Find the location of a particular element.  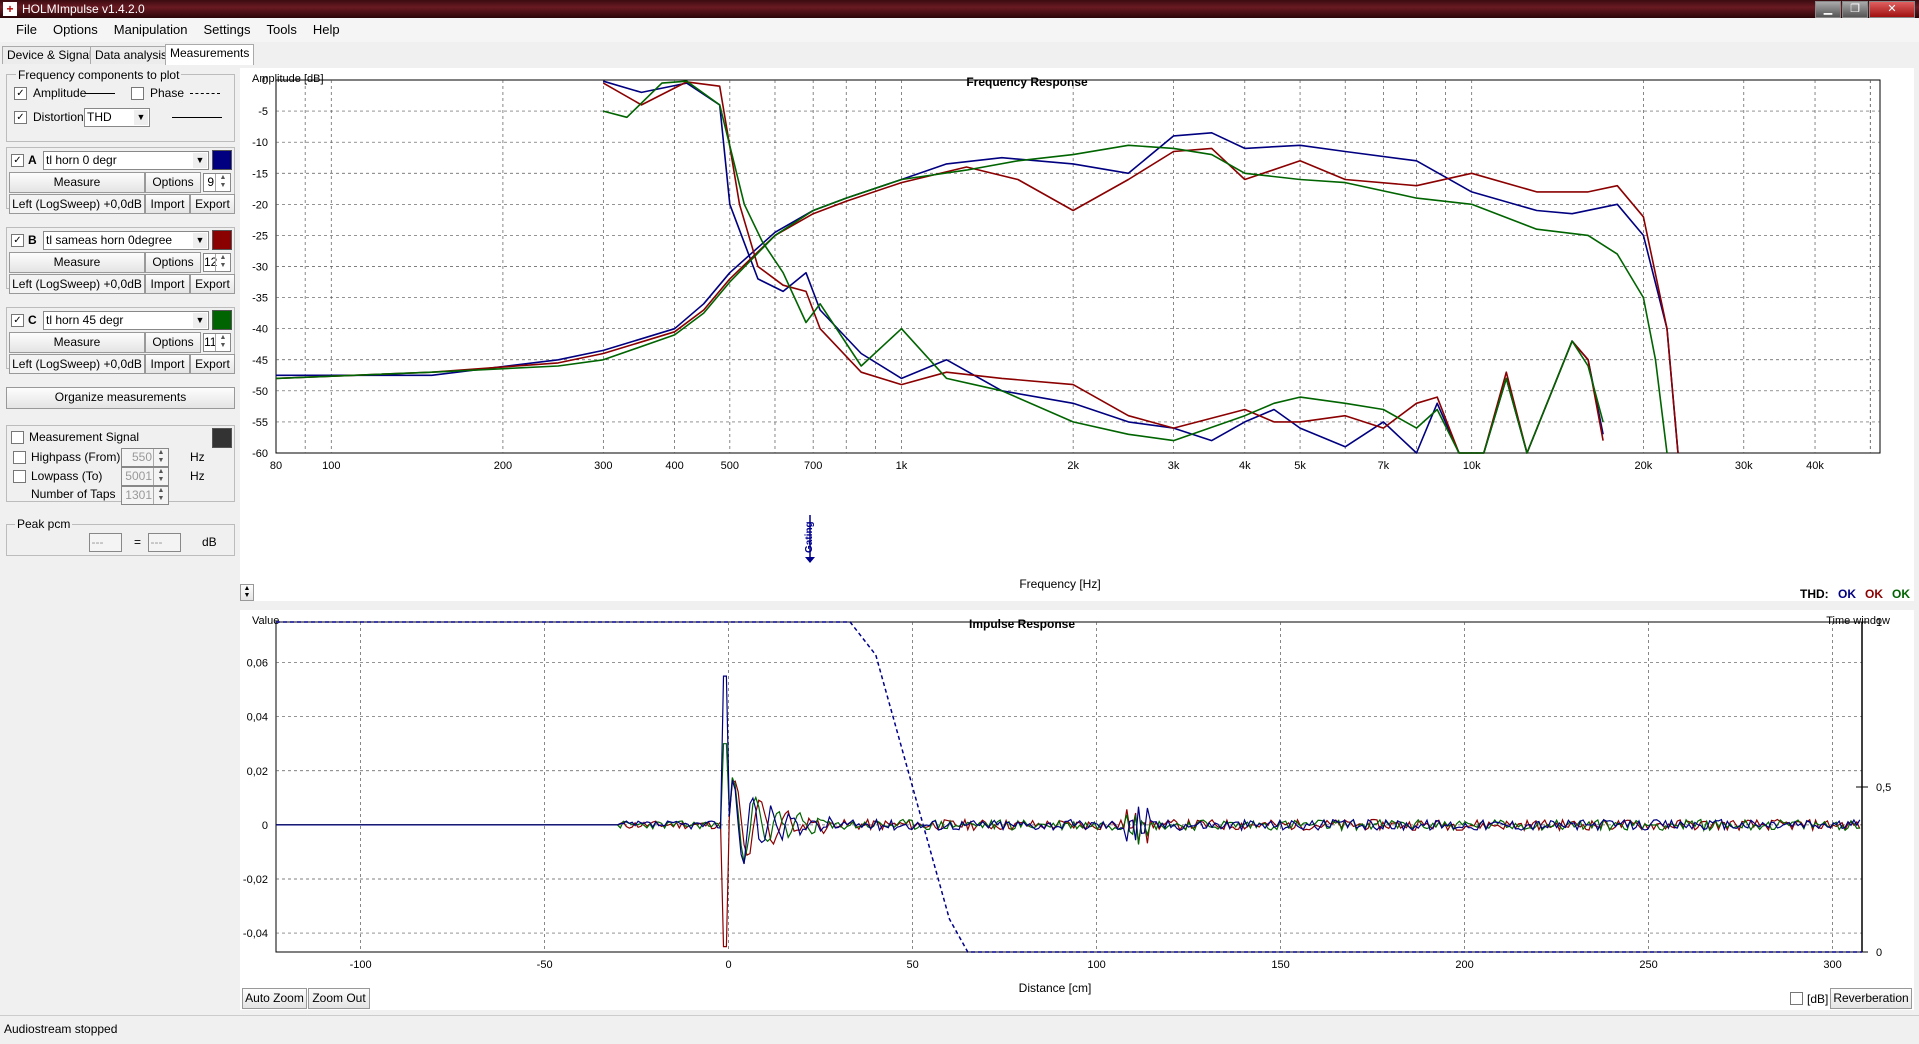

tab-data-analysis: Data analysis is located at coordinates (131, 55).